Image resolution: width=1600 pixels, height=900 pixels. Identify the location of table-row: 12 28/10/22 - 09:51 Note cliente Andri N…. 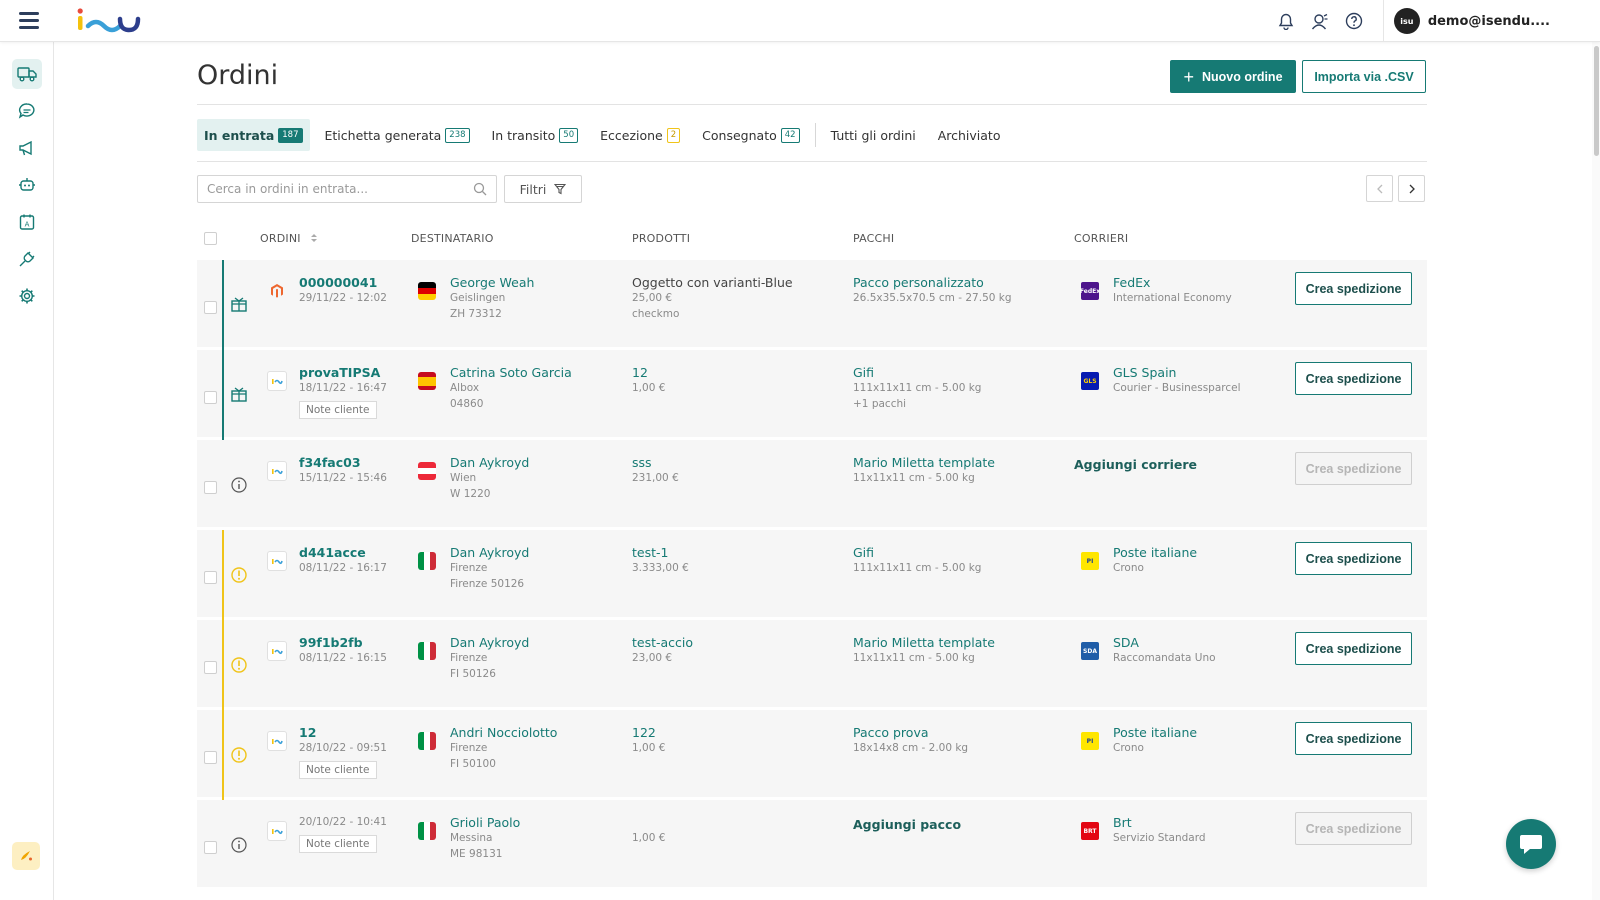
(812, 755).